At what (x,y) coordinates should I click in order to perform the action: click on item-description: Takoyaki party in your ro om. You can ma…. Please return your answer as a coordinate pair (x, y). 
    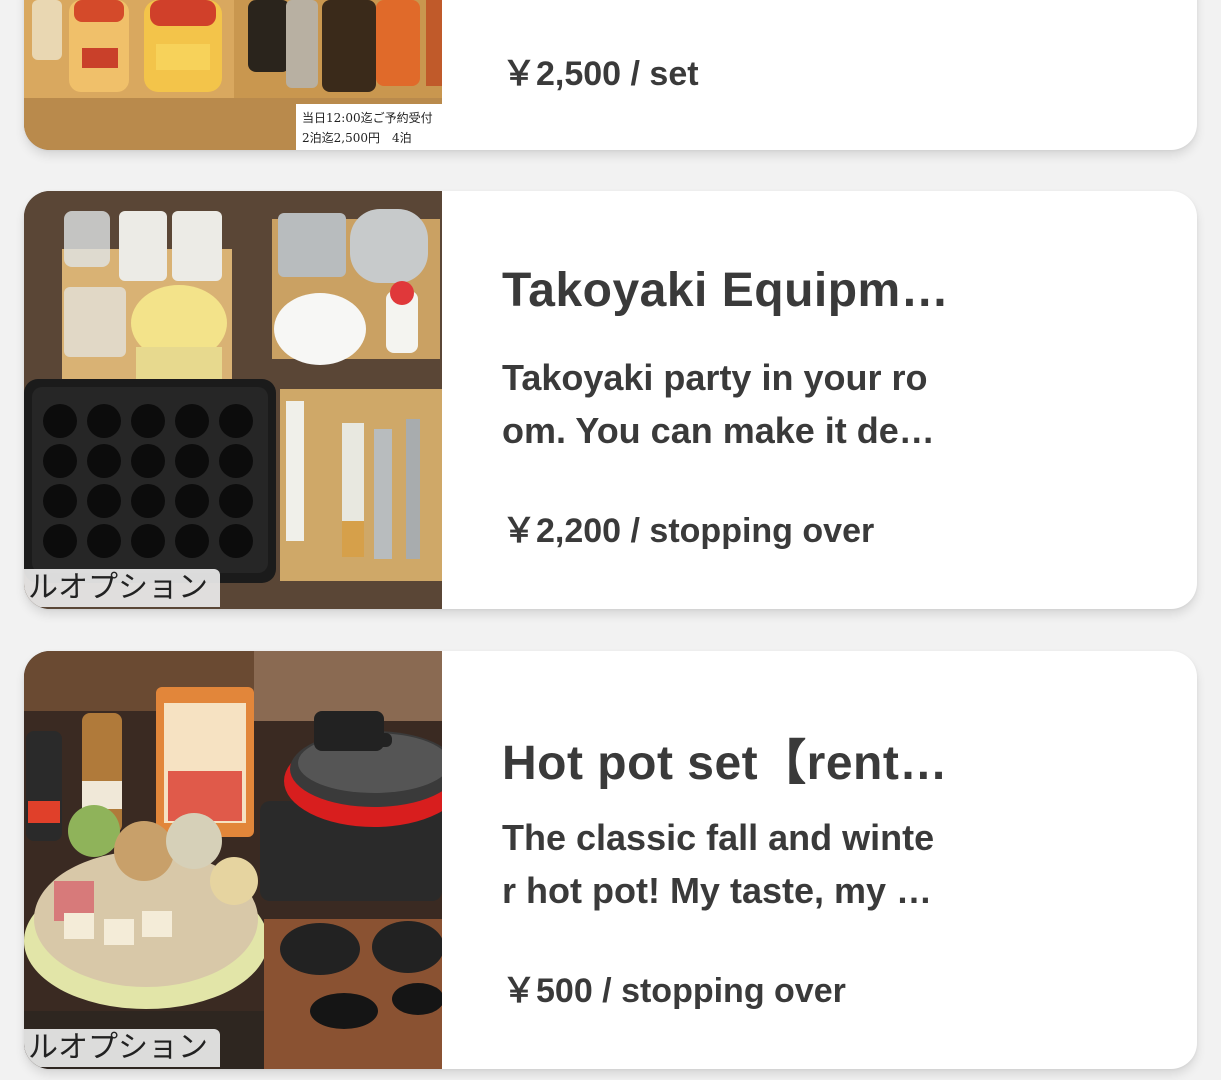
    Looking at the image, I should click on (718, 404).